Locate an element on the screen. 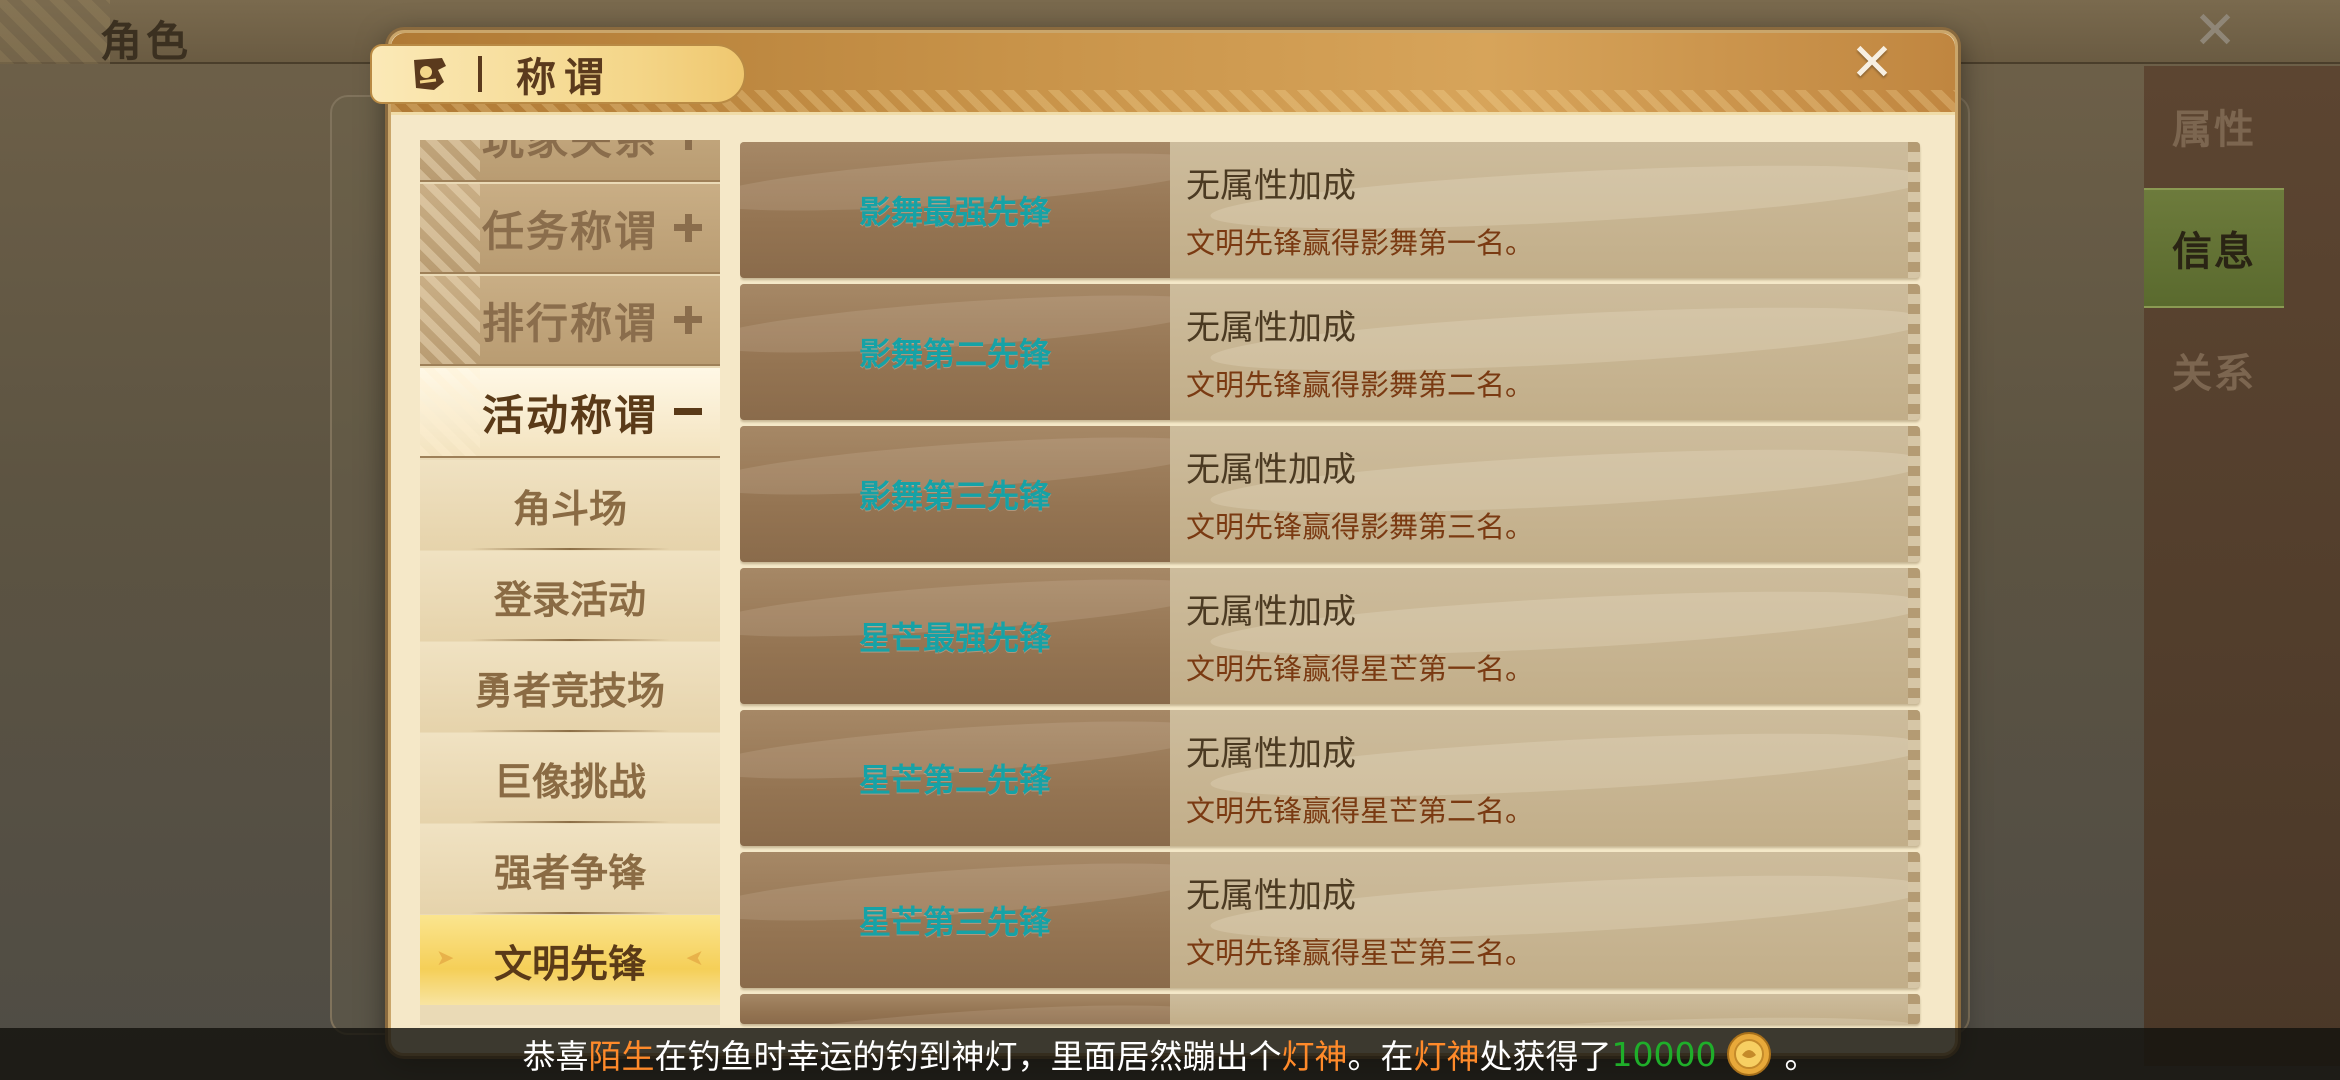 The width and height of the screenshot is (2340, 1080). title-description: 文明先锋赢得影舞第三名。 is located at coordinates (1360, 527).